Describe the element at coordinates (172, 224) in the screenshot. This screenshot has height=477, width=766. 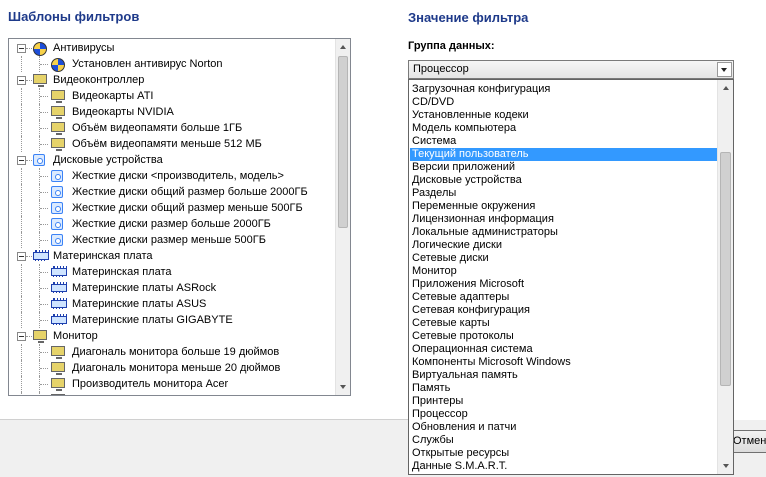
I see `tree-item: Жесткие диски размер больше 2000ГБ` at that location.